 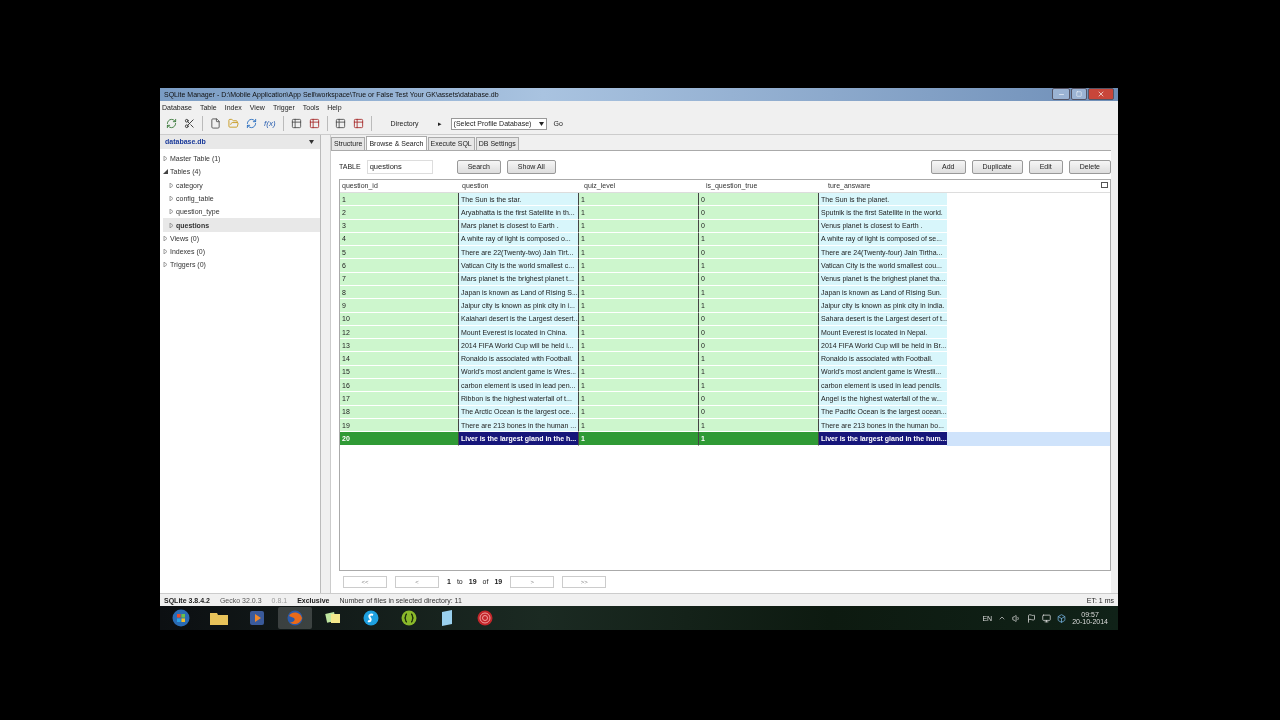 I want to click on volume-icon, so click(x=1017, y=618).